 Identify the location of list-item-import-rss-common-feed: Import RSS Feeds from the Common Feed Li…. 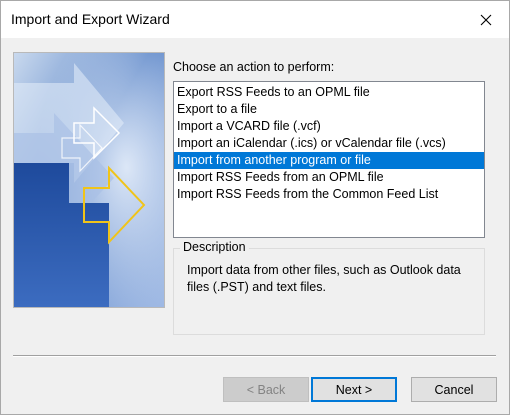
(329, 194).